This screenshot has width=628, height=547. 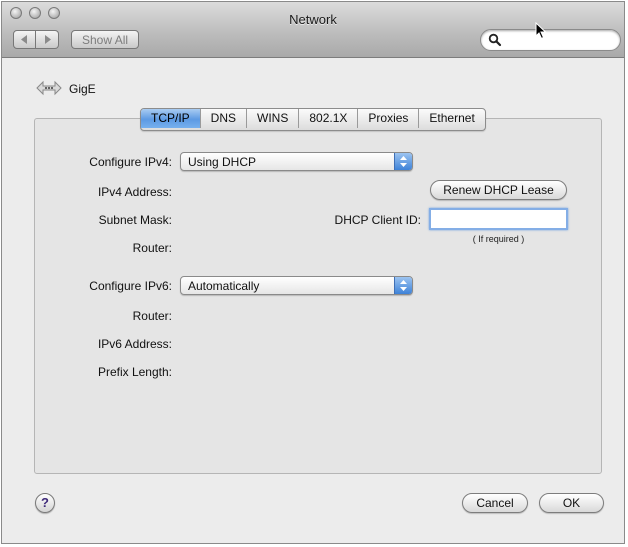 What do you see at coordinates (134, 372) in the screenshot?
I see `prefix-length-label: Prefix Length:` at bounding box center [134, 372].